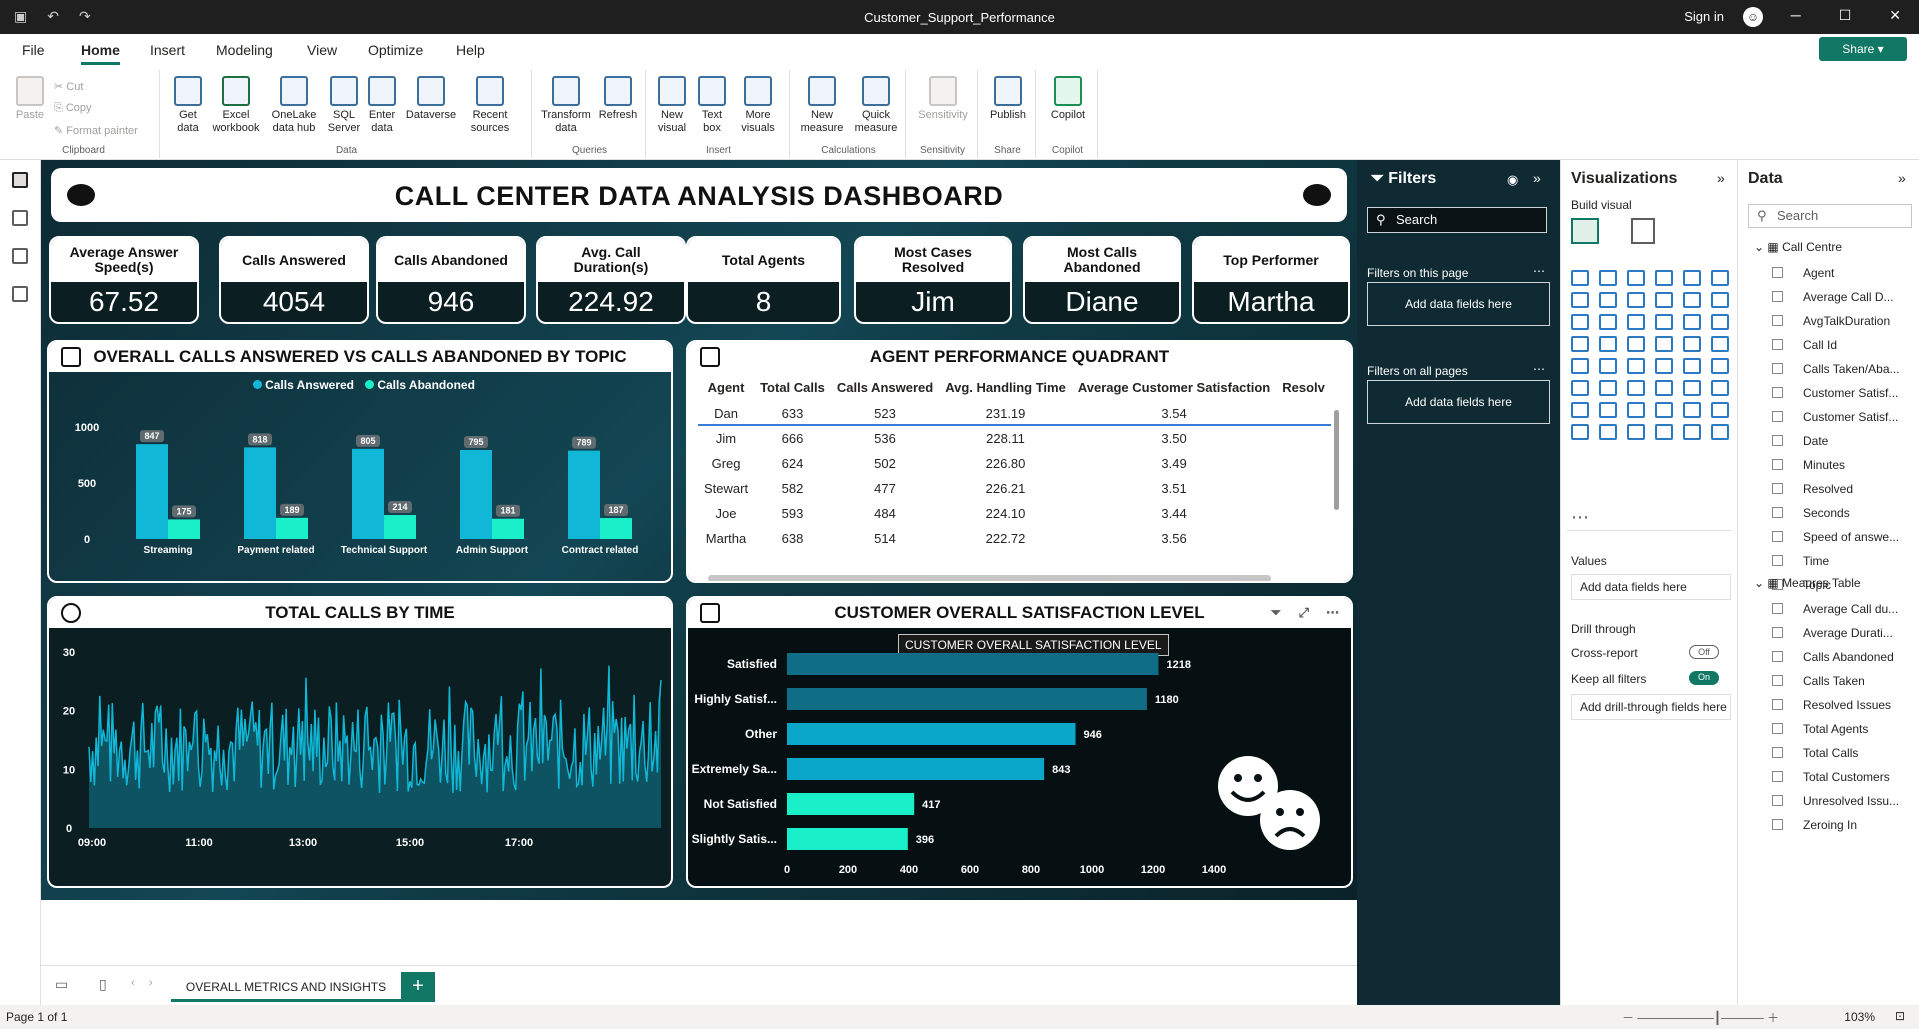  Describe the element at coordinates (566, 105) in the screenshot. I see `transform-data-button: Transform data` at that location.